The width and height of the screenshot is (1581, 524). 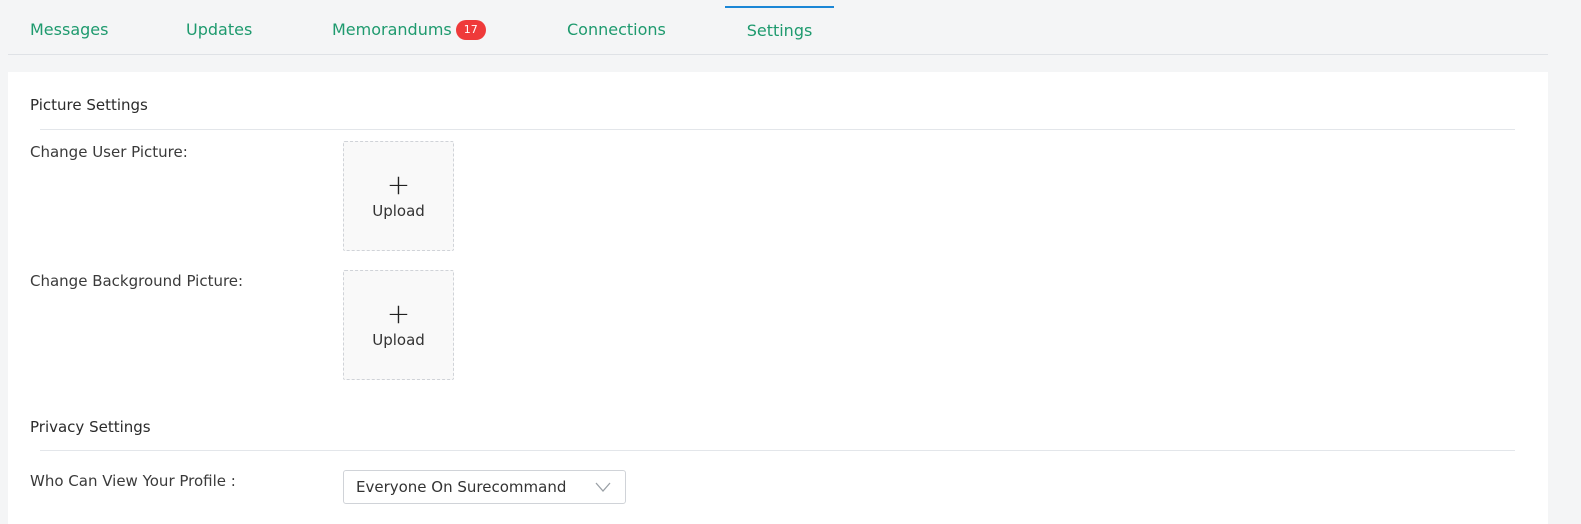 I want to click on upload-user-picture-button: + Upload, so click(x=398, y=196).